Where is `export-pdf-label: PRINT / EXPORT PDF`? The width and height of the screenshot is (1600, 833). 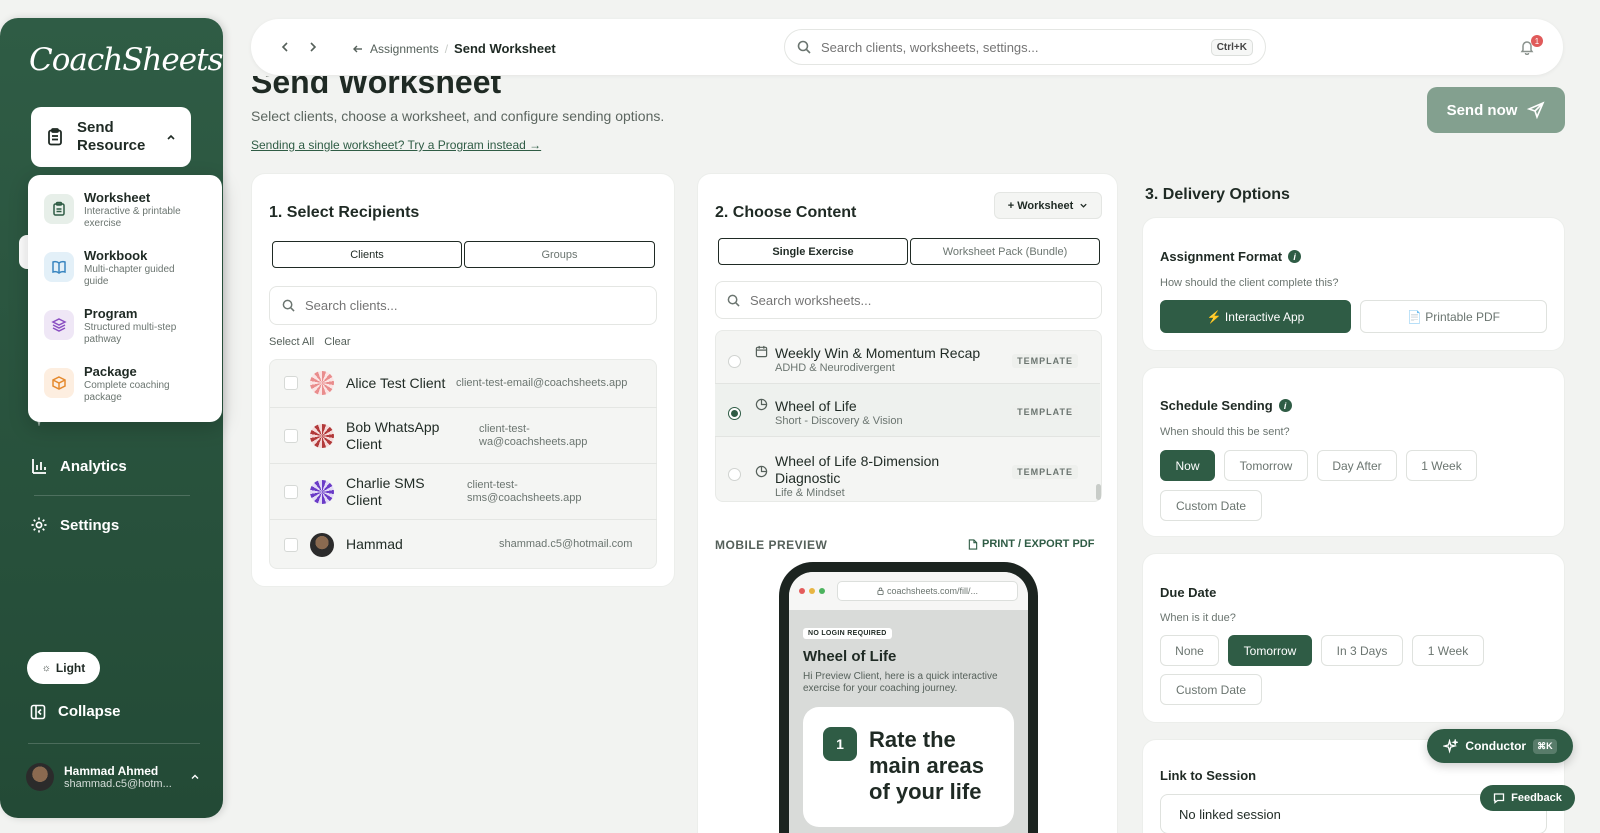 export-pdf-label: PRINT / EXPORT PDF is located at coordinates (1038, 544).